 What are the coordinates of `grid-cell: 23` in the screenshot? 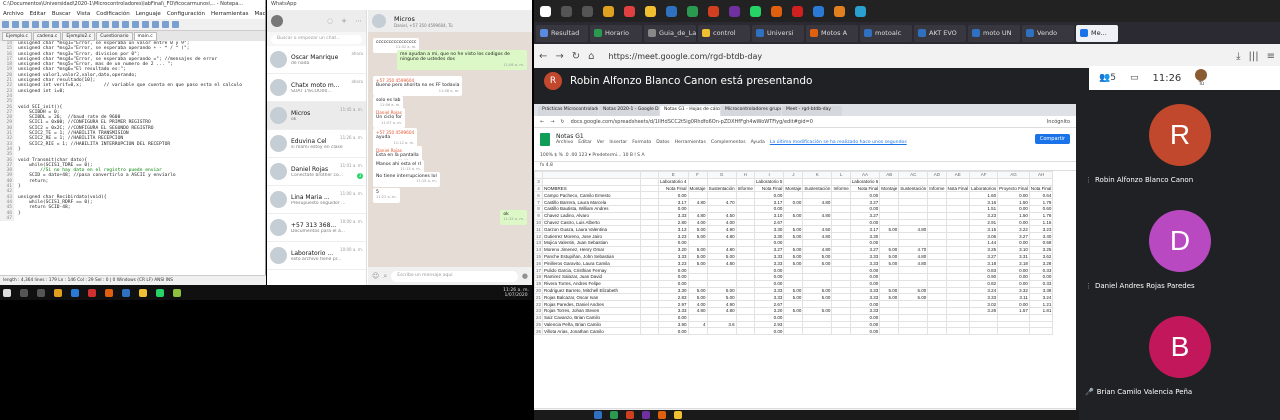 It's located at (539, 310).